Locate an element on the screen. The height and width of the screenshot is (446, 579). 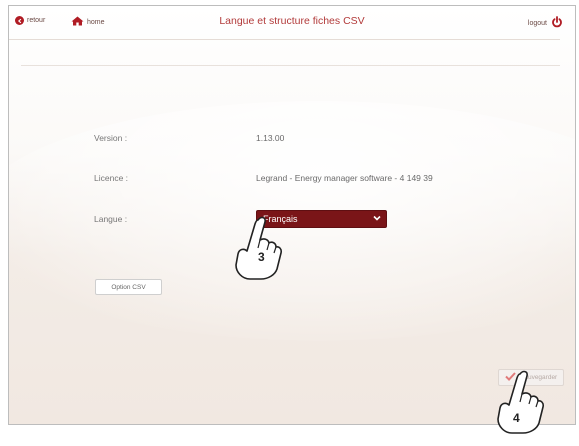
logout-button: logout is located at coordinates (545, 23).